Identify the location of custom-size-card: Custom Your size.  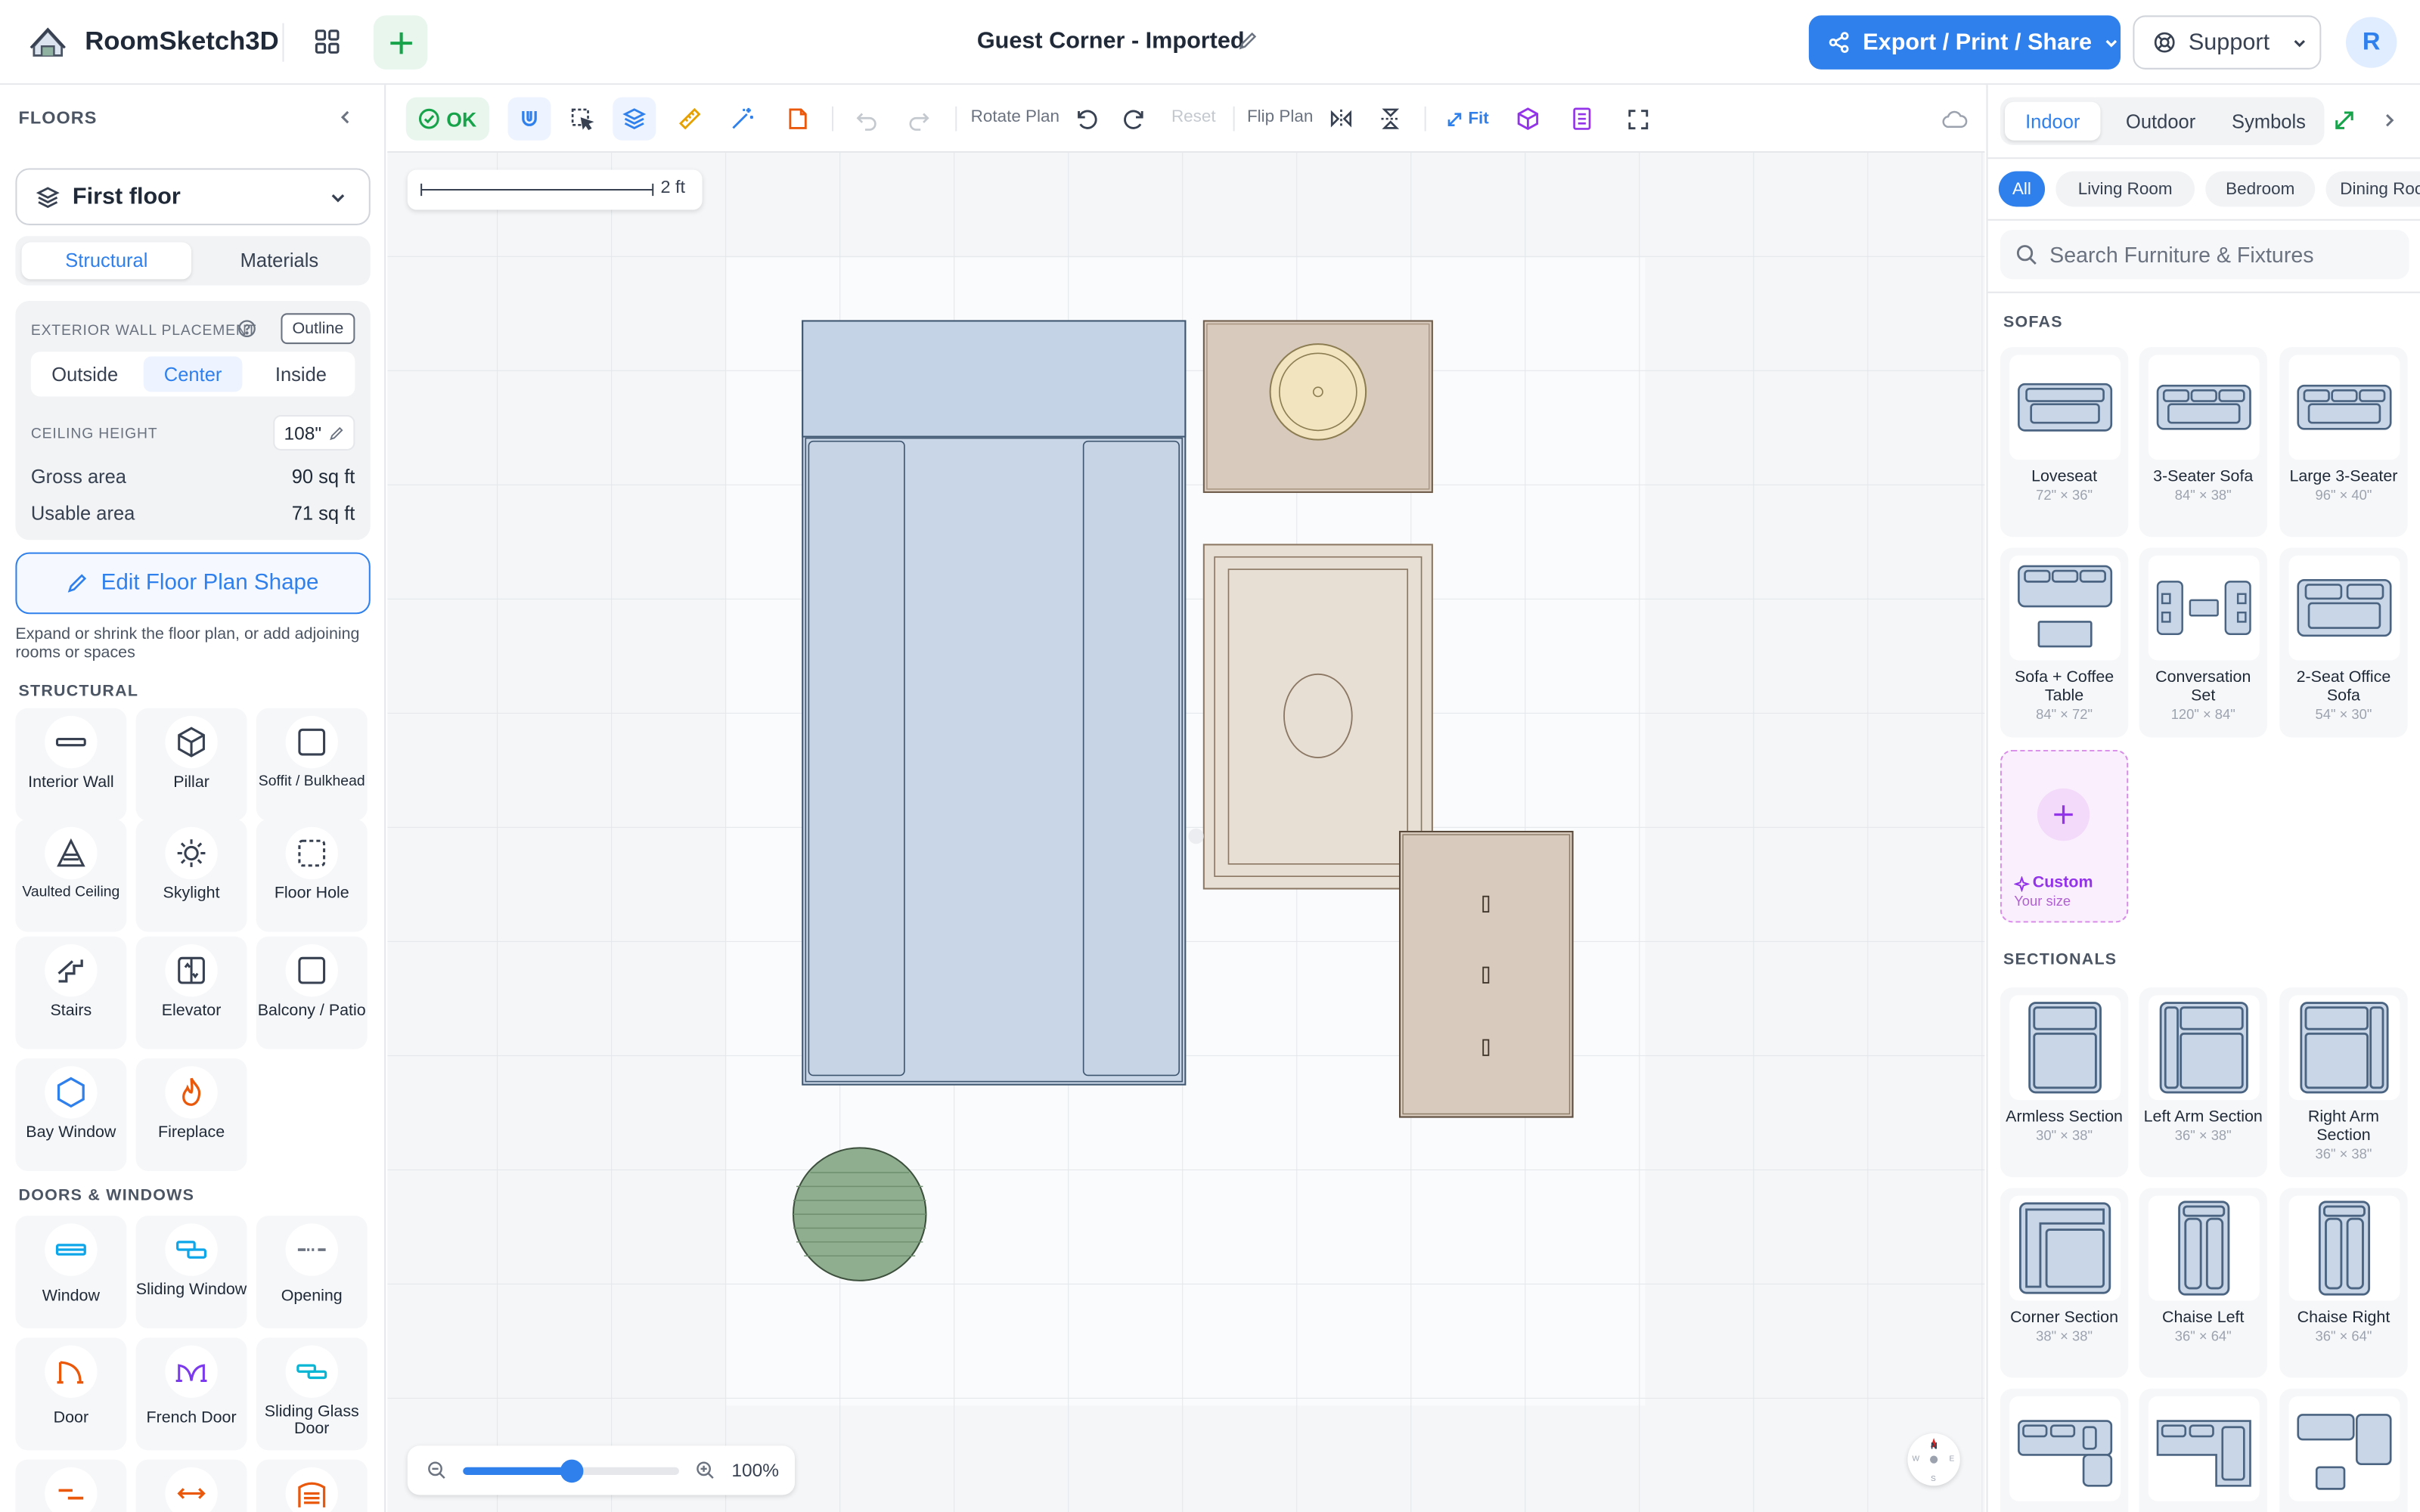
(2064, 836).